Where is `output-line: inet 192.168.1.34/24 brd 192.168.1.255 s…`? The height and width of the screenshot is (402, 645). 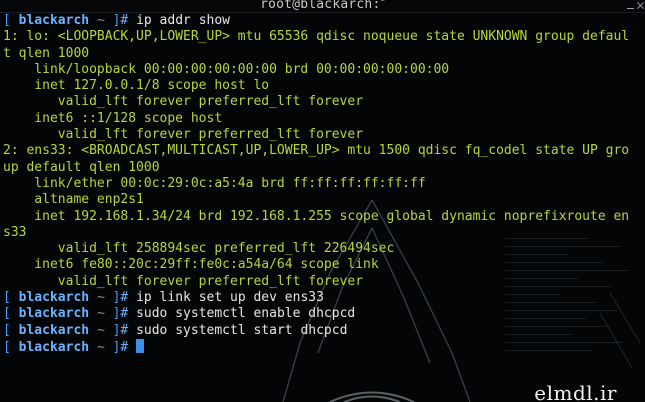 output-line: inet 192.168.1.34/24 brd 192.168.1.255 s… is located at coordinates (316, 216).